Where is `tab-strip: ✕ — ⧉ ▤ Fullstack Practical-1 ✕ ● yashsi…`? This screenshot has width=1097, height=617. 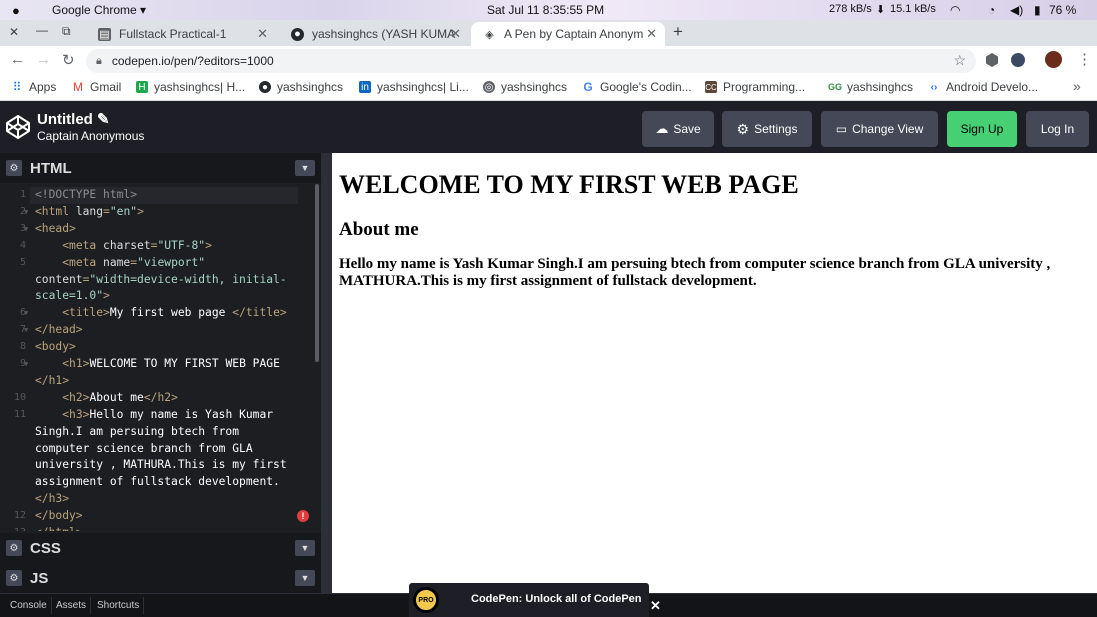 tab-strip: ✕ — ⧉ ▤ Fullstack Practical-1 ✕ ● yashsi… is located at coordinates (548, 33).